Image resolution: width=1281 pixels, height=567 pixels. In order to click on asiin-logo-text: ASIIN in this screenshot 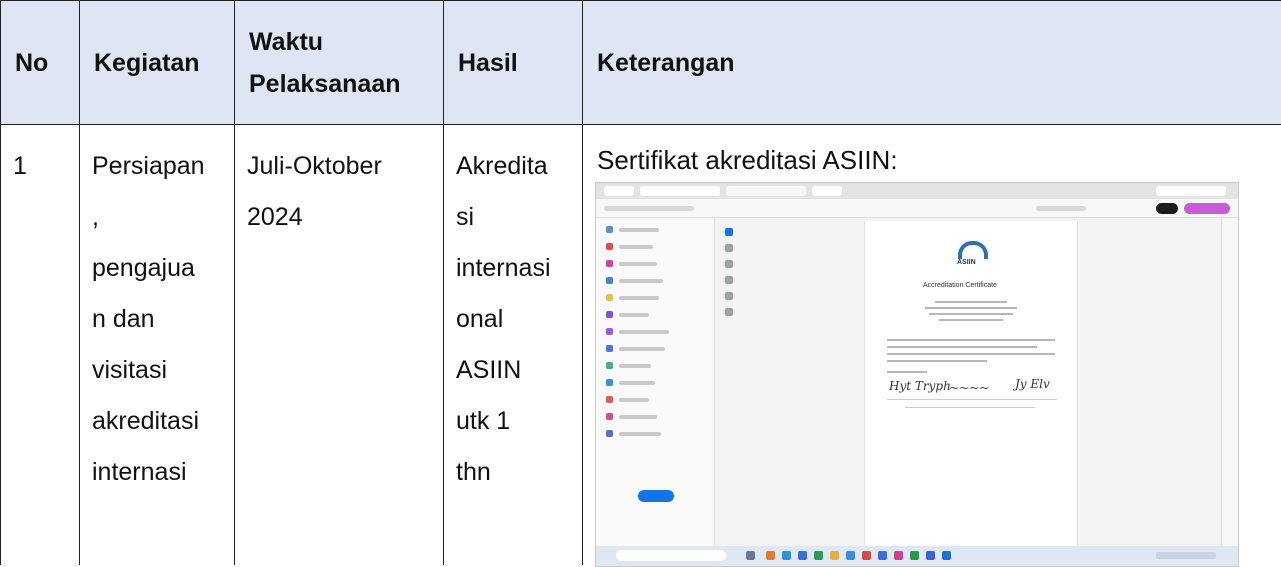, I will do `click(966, 262)`.